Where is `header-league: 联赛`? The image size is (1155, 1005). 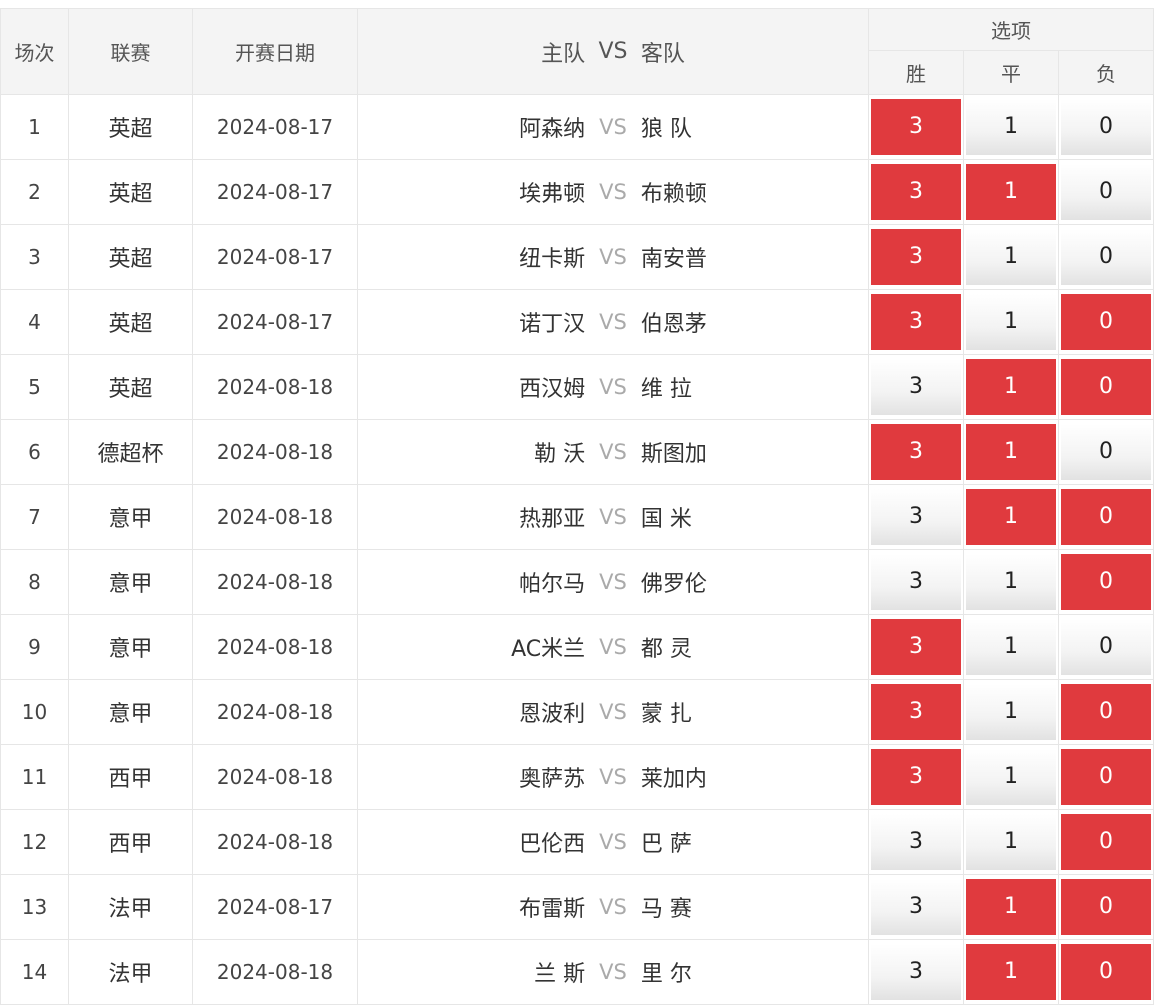 header-league: 联赛 is located at coordinates (130, 51).